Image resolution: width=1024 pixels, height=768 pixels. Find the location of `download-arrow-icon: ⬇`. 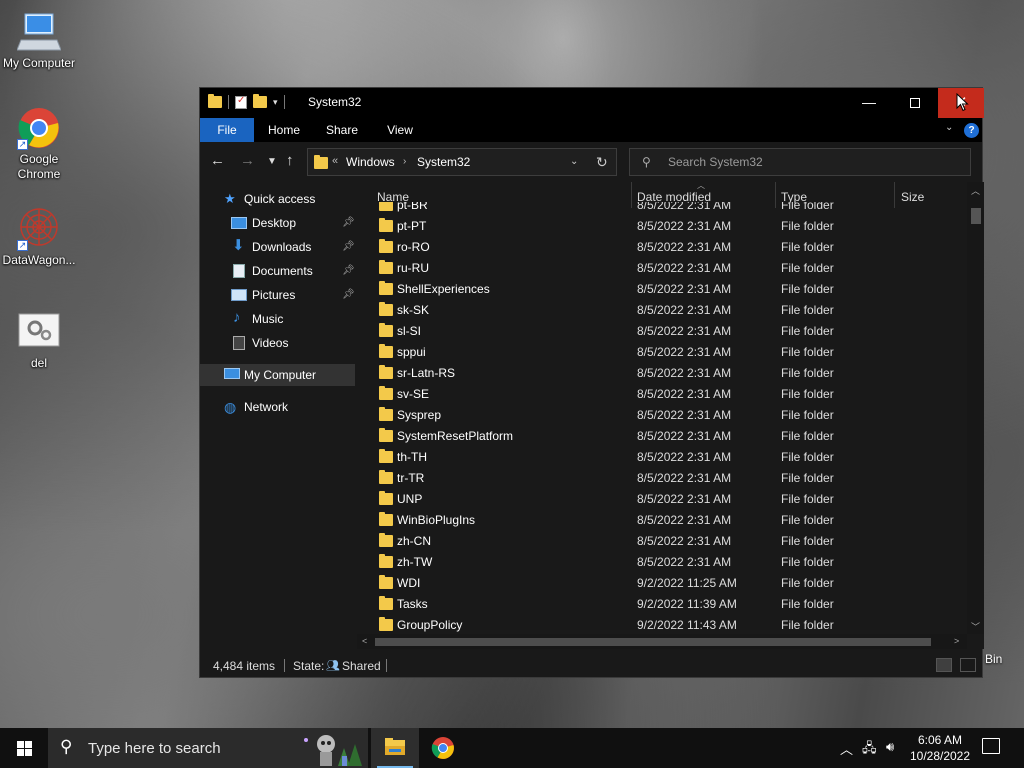

download-arrow-icon: ⬇ is located at coordinates (238, 245).